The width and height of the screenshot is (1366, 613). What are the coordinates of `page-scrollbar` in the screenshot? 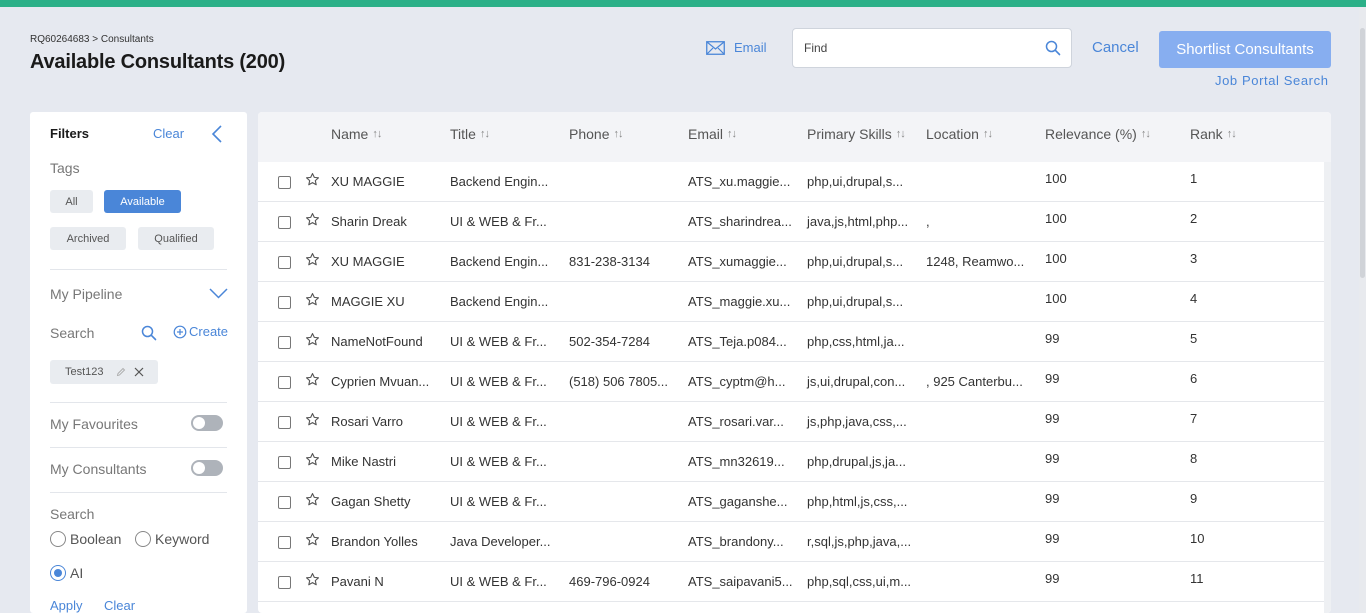 It's located at (1362, 310).